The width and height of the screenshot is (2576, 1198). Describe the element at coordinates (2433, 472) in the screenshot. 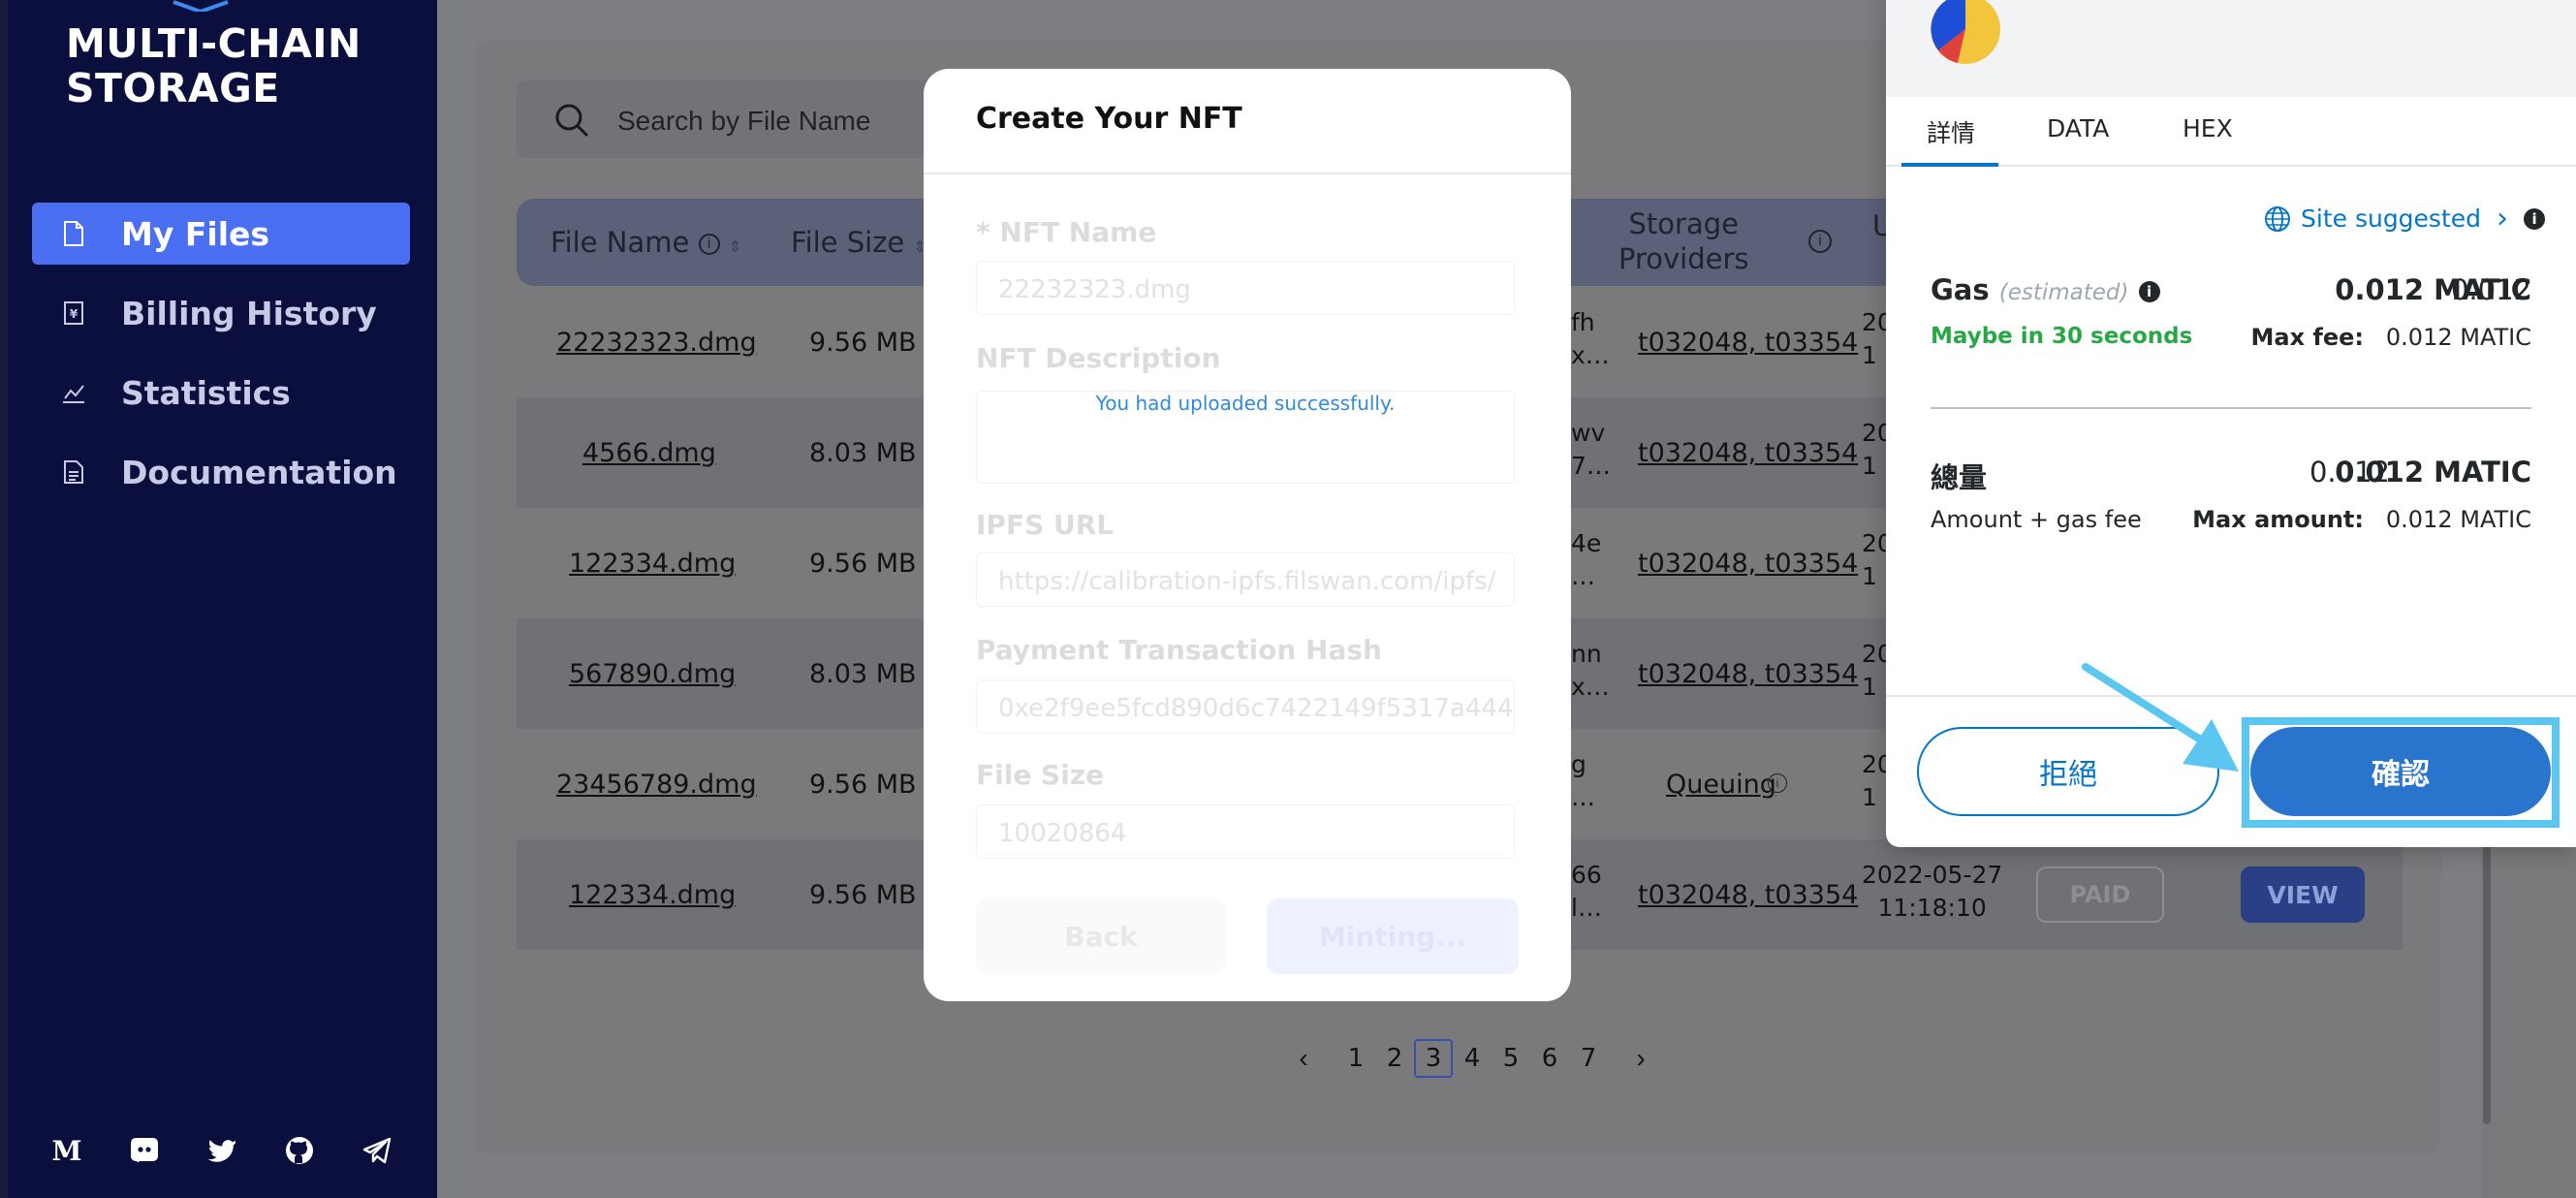

I see `total-value-matic: 0.012 MATIC` at that location.